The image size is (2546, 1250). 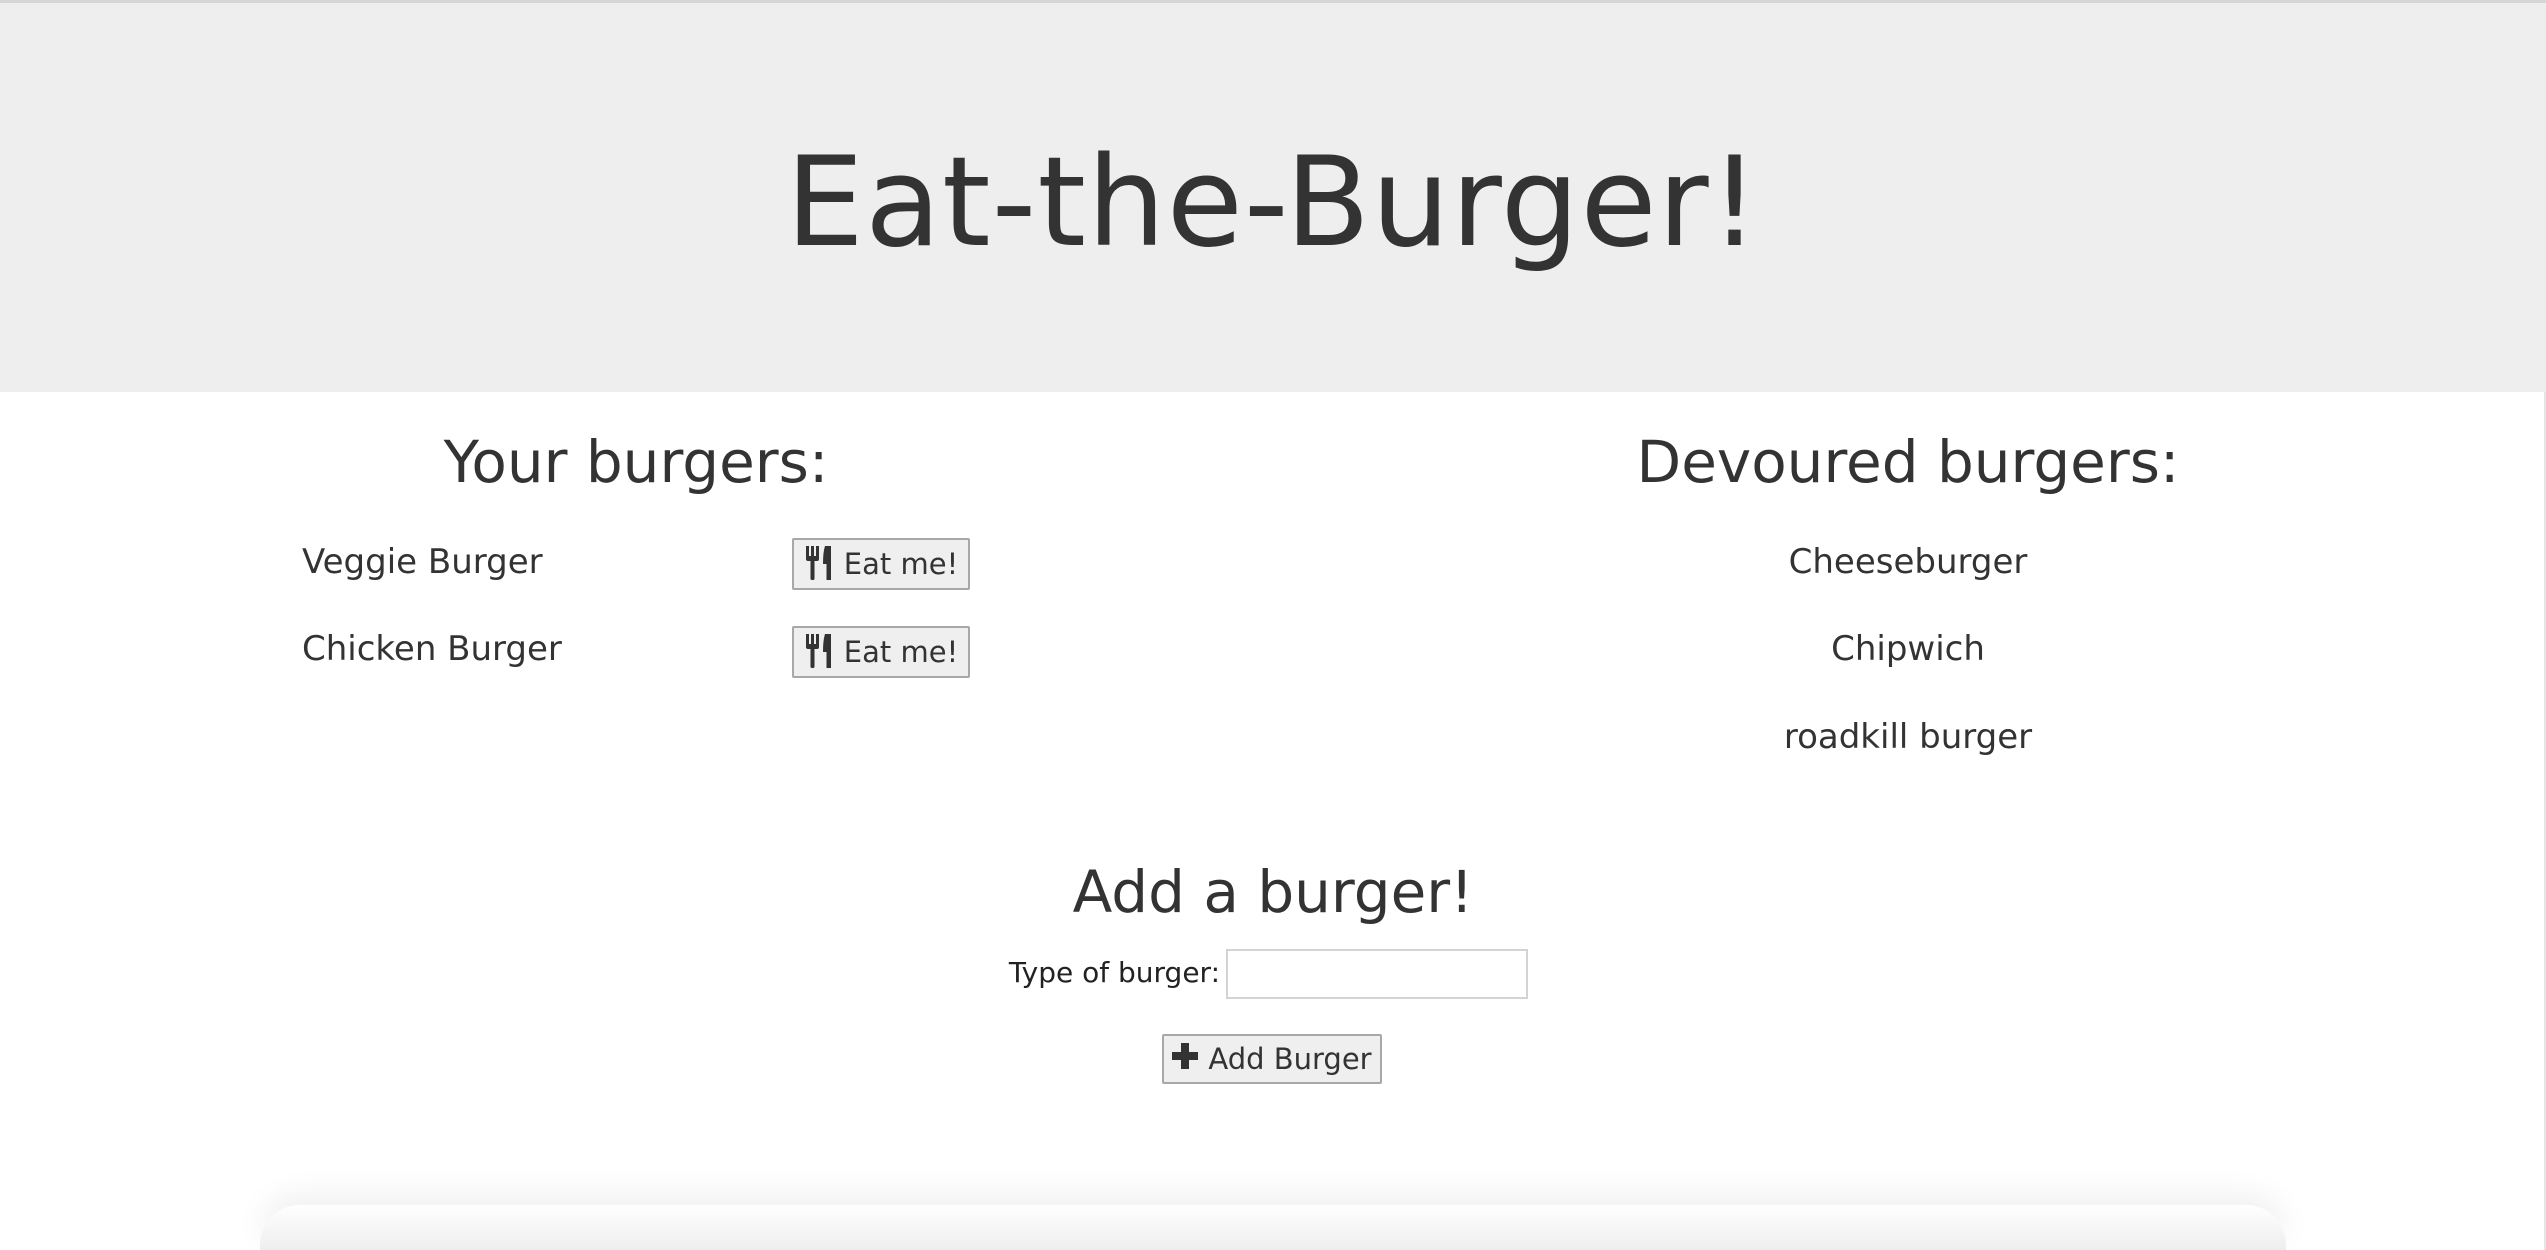 I want to click on burger-type-label: Type of burger:, so click(x=1114, y=972).